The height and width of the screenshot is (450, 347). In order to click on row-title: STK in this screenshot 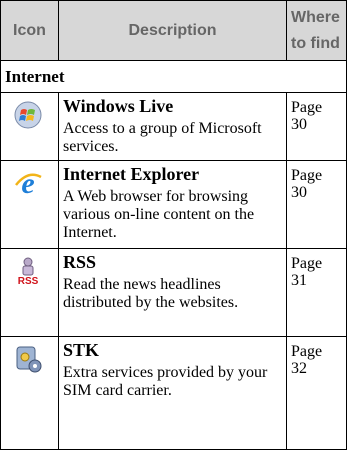, I will do `click(81, 350)`.